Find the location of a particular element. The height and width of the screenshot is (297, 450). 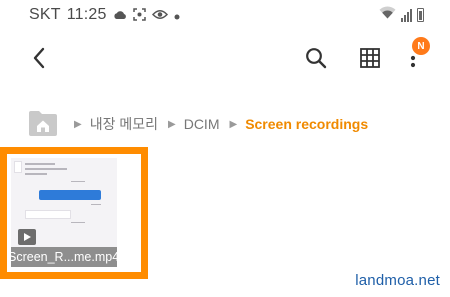

dot-icon is located at coordinates (177, 15).